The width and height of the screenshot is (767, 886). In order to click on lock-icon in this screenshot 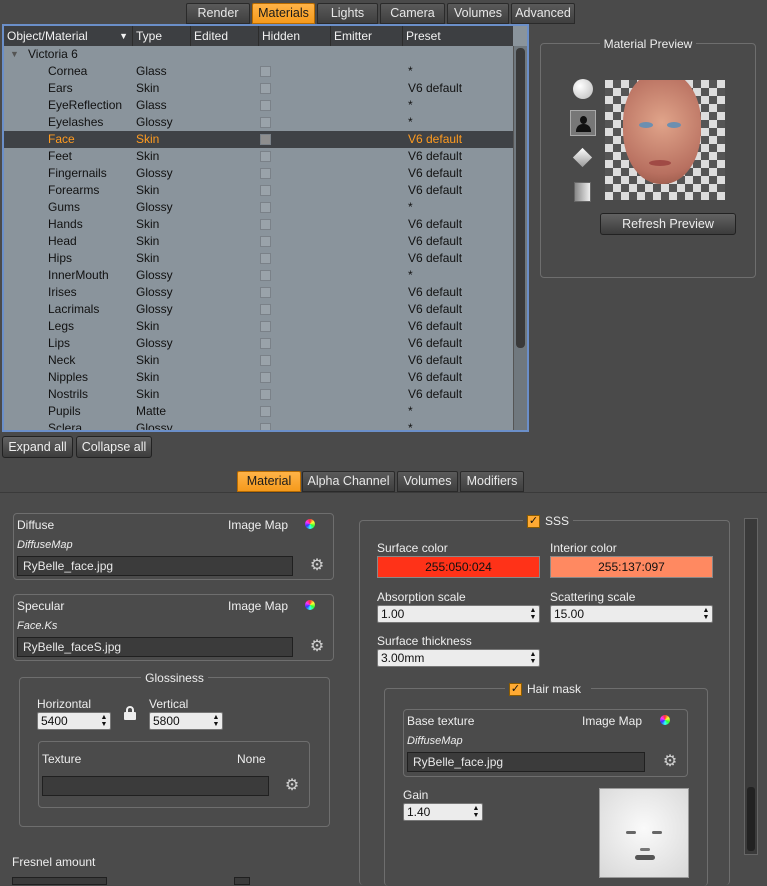, I will do `click(130, 713)`.